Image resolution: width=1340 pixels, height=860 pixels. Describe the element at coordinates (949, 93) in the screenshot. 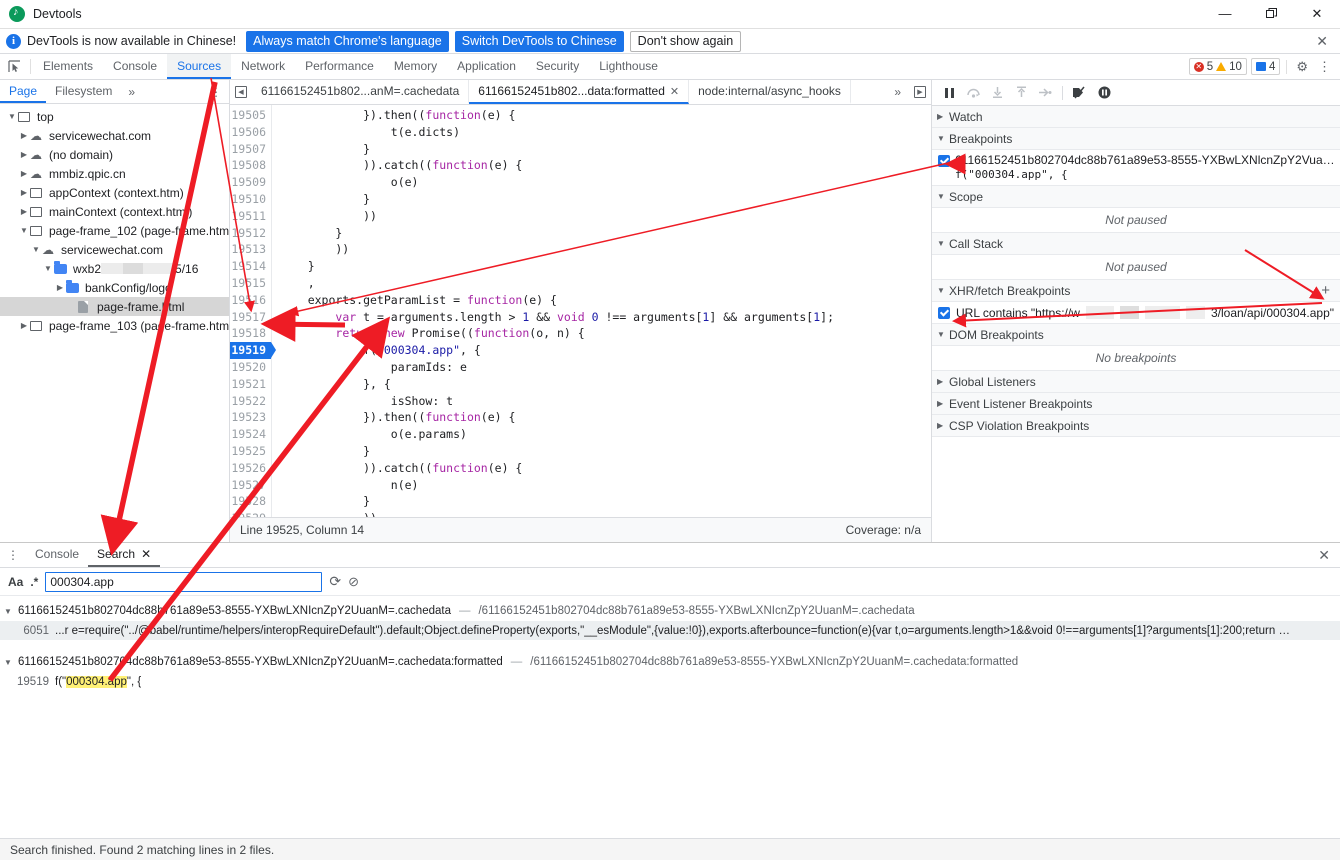

I see `resume-button` at that location.